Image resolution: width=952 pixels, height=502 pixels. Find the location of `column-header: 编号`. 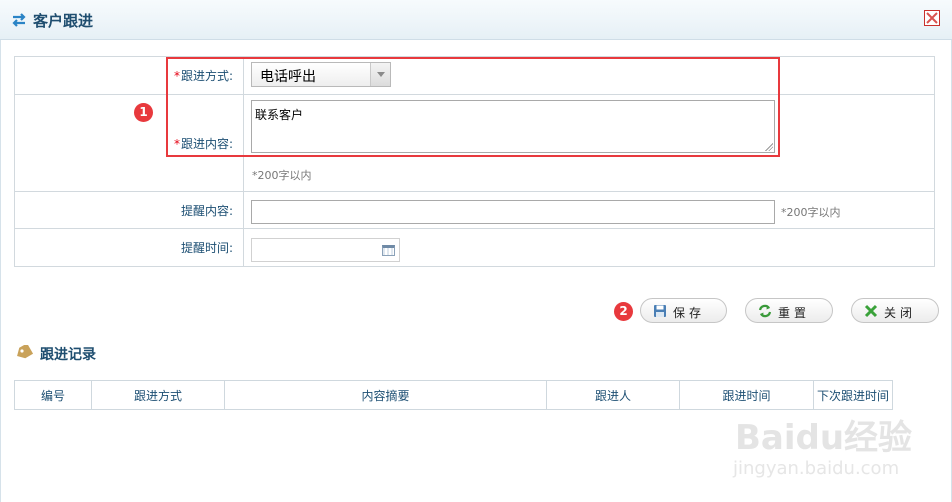

column-header: 编号 is located at coordinates (53, 395).